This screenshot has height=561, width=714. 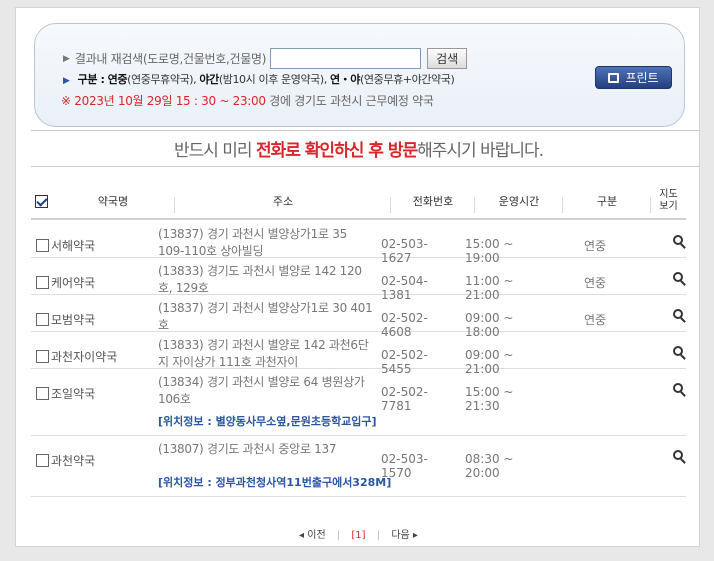 I want to click on pagination: ◂ 이전 | [1] | 다음 ▸, so click(x=358, y=533).